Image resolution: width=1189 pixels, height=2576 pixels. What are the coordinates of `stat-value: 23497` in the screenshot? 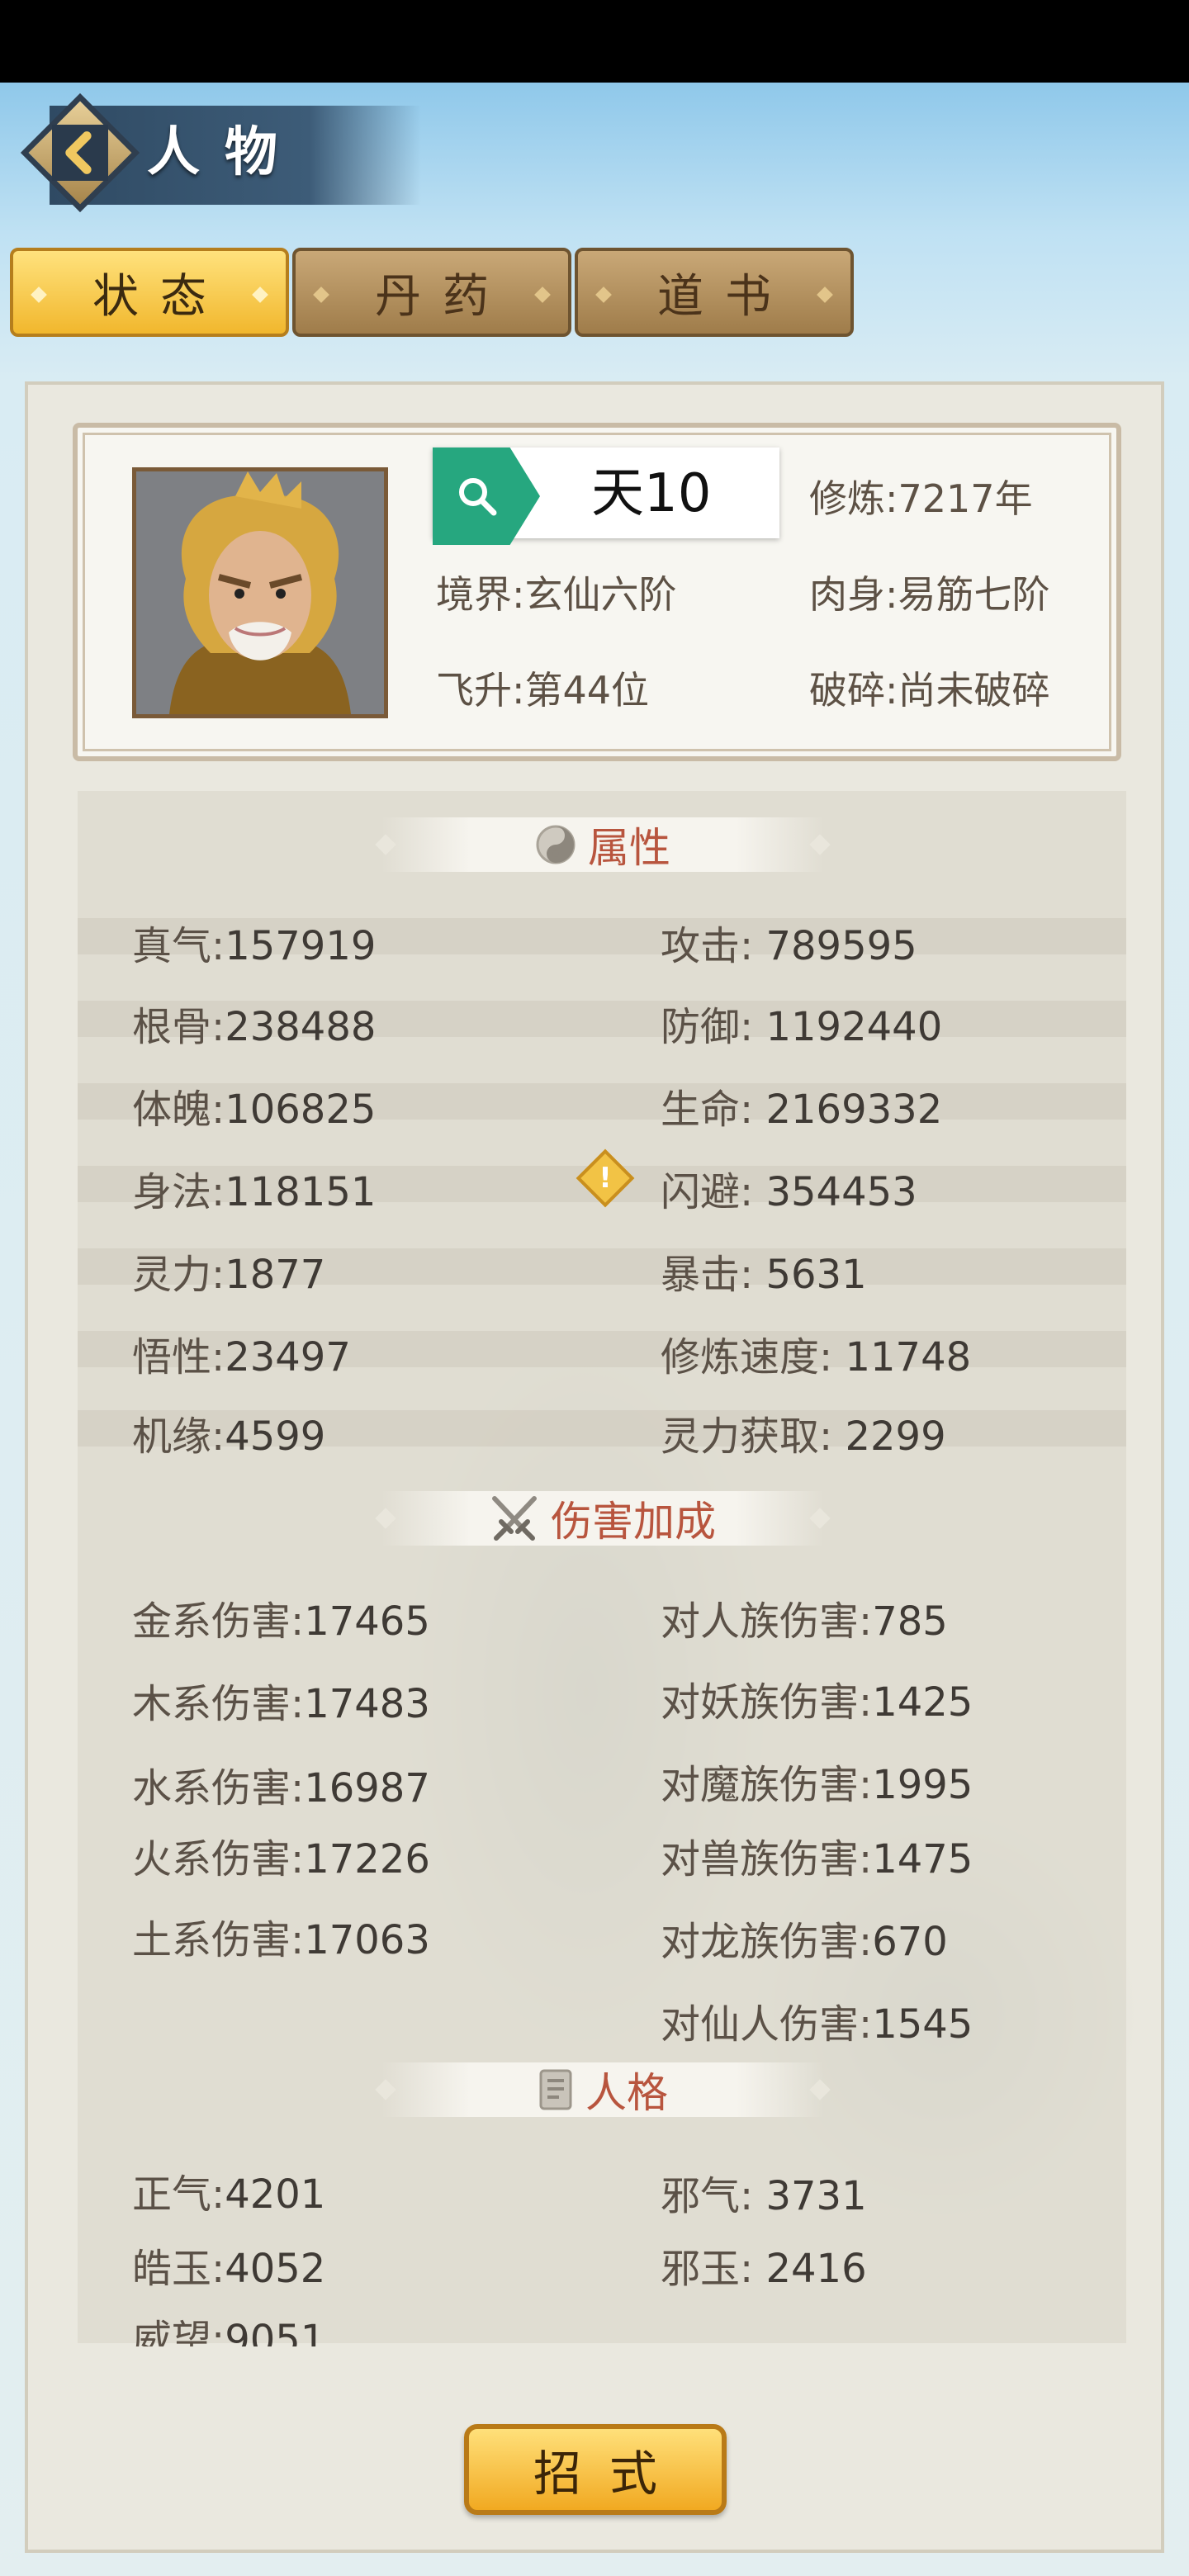 It's located at (288, 1357).